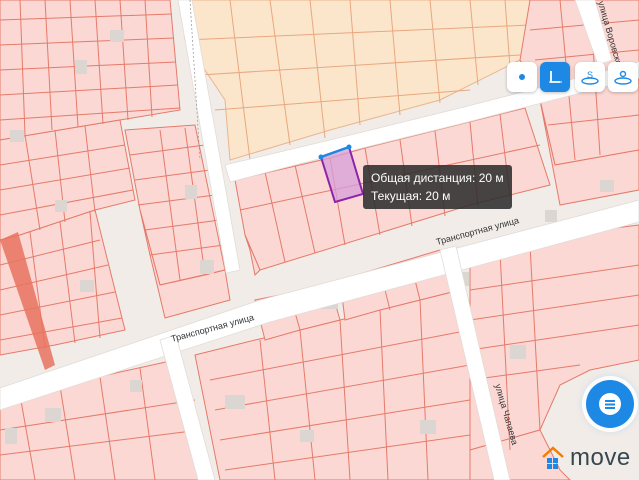 The width and height of the screenshot is (639, 480). What do you see at coordinates (437, 178) in the screenshot?
I see `total-distance-text: Общая дистанция: 20 м` at bounding box center [437, 178].